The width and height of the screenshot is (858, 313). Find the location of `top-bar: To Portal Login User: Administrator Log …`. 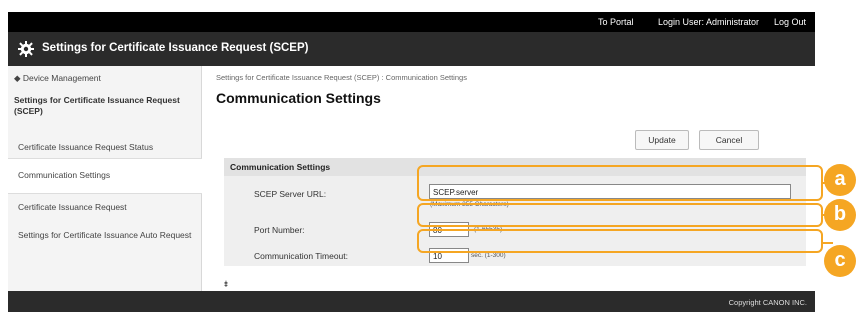

top-bar: To Portal Login User: Administrator Log … is located at coordinates (411, 22).